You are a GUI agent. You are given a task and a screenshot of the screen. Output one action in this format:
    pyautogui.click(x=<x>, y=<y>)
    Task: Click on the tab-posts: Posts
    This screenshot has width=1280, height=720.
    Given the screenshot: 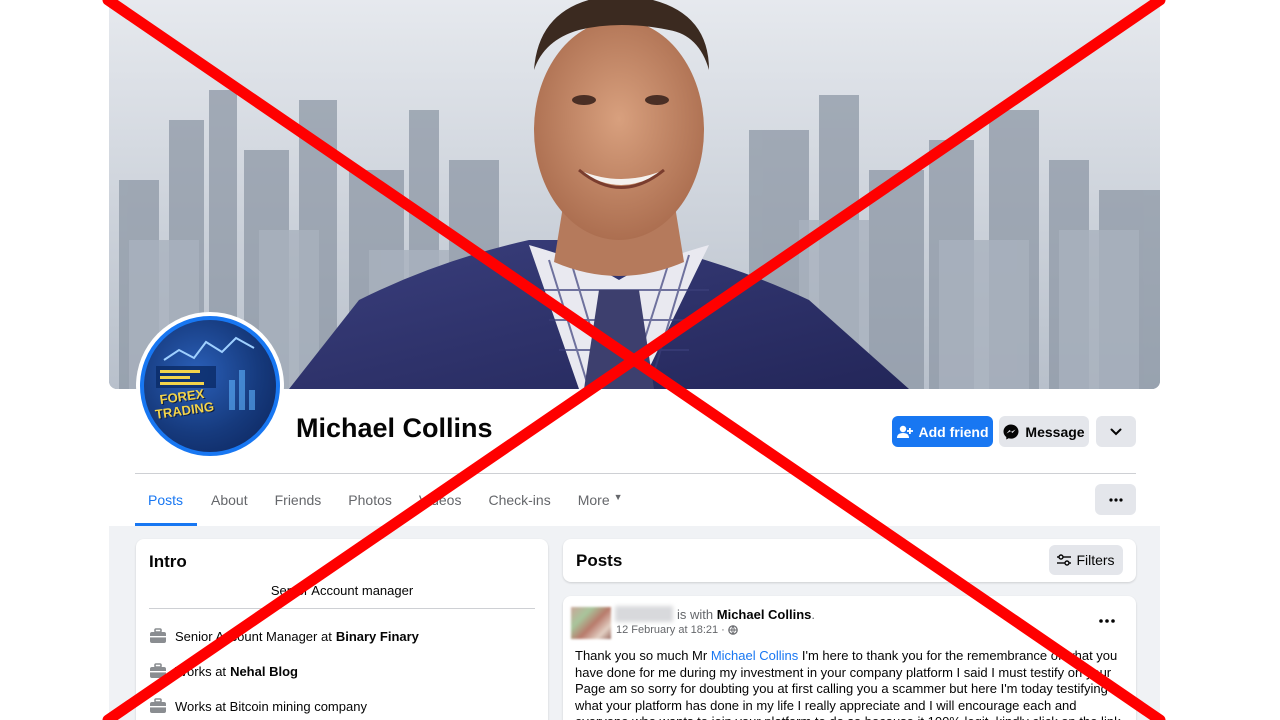 What is the action you would take?
    pyautogui.click(x=166, y=505)
    